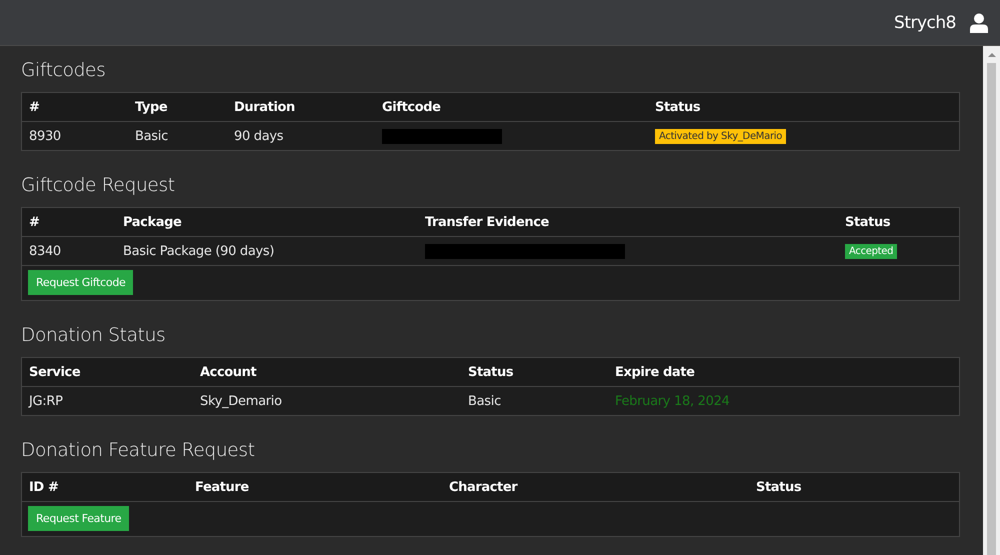 The height and width of the screenshot is (555, 1000). Describe the element at coordinates (228, 372) in the screenshot. I see `column-header: Account` at that location.